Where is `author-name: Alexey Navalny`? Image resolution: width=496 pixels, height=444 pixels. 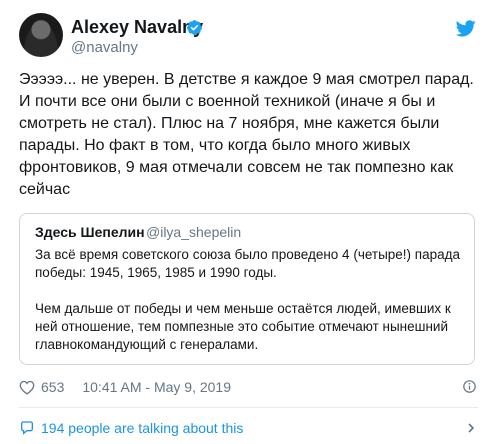 author-name: Alexey Navalny is located at coordinates (137, 27).